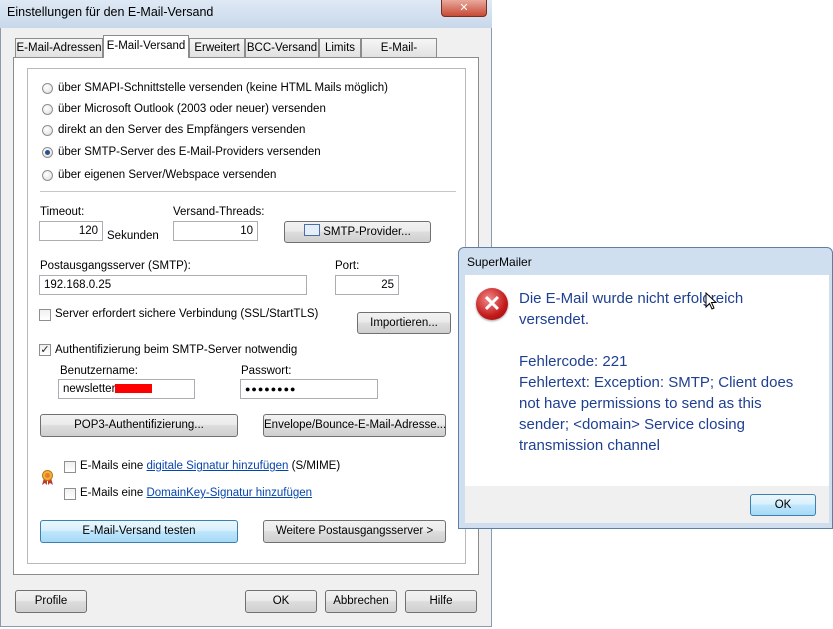 The width and height of the screenshot is (833, 629). I want to click on profile-button: Profile, so click(51, 601).